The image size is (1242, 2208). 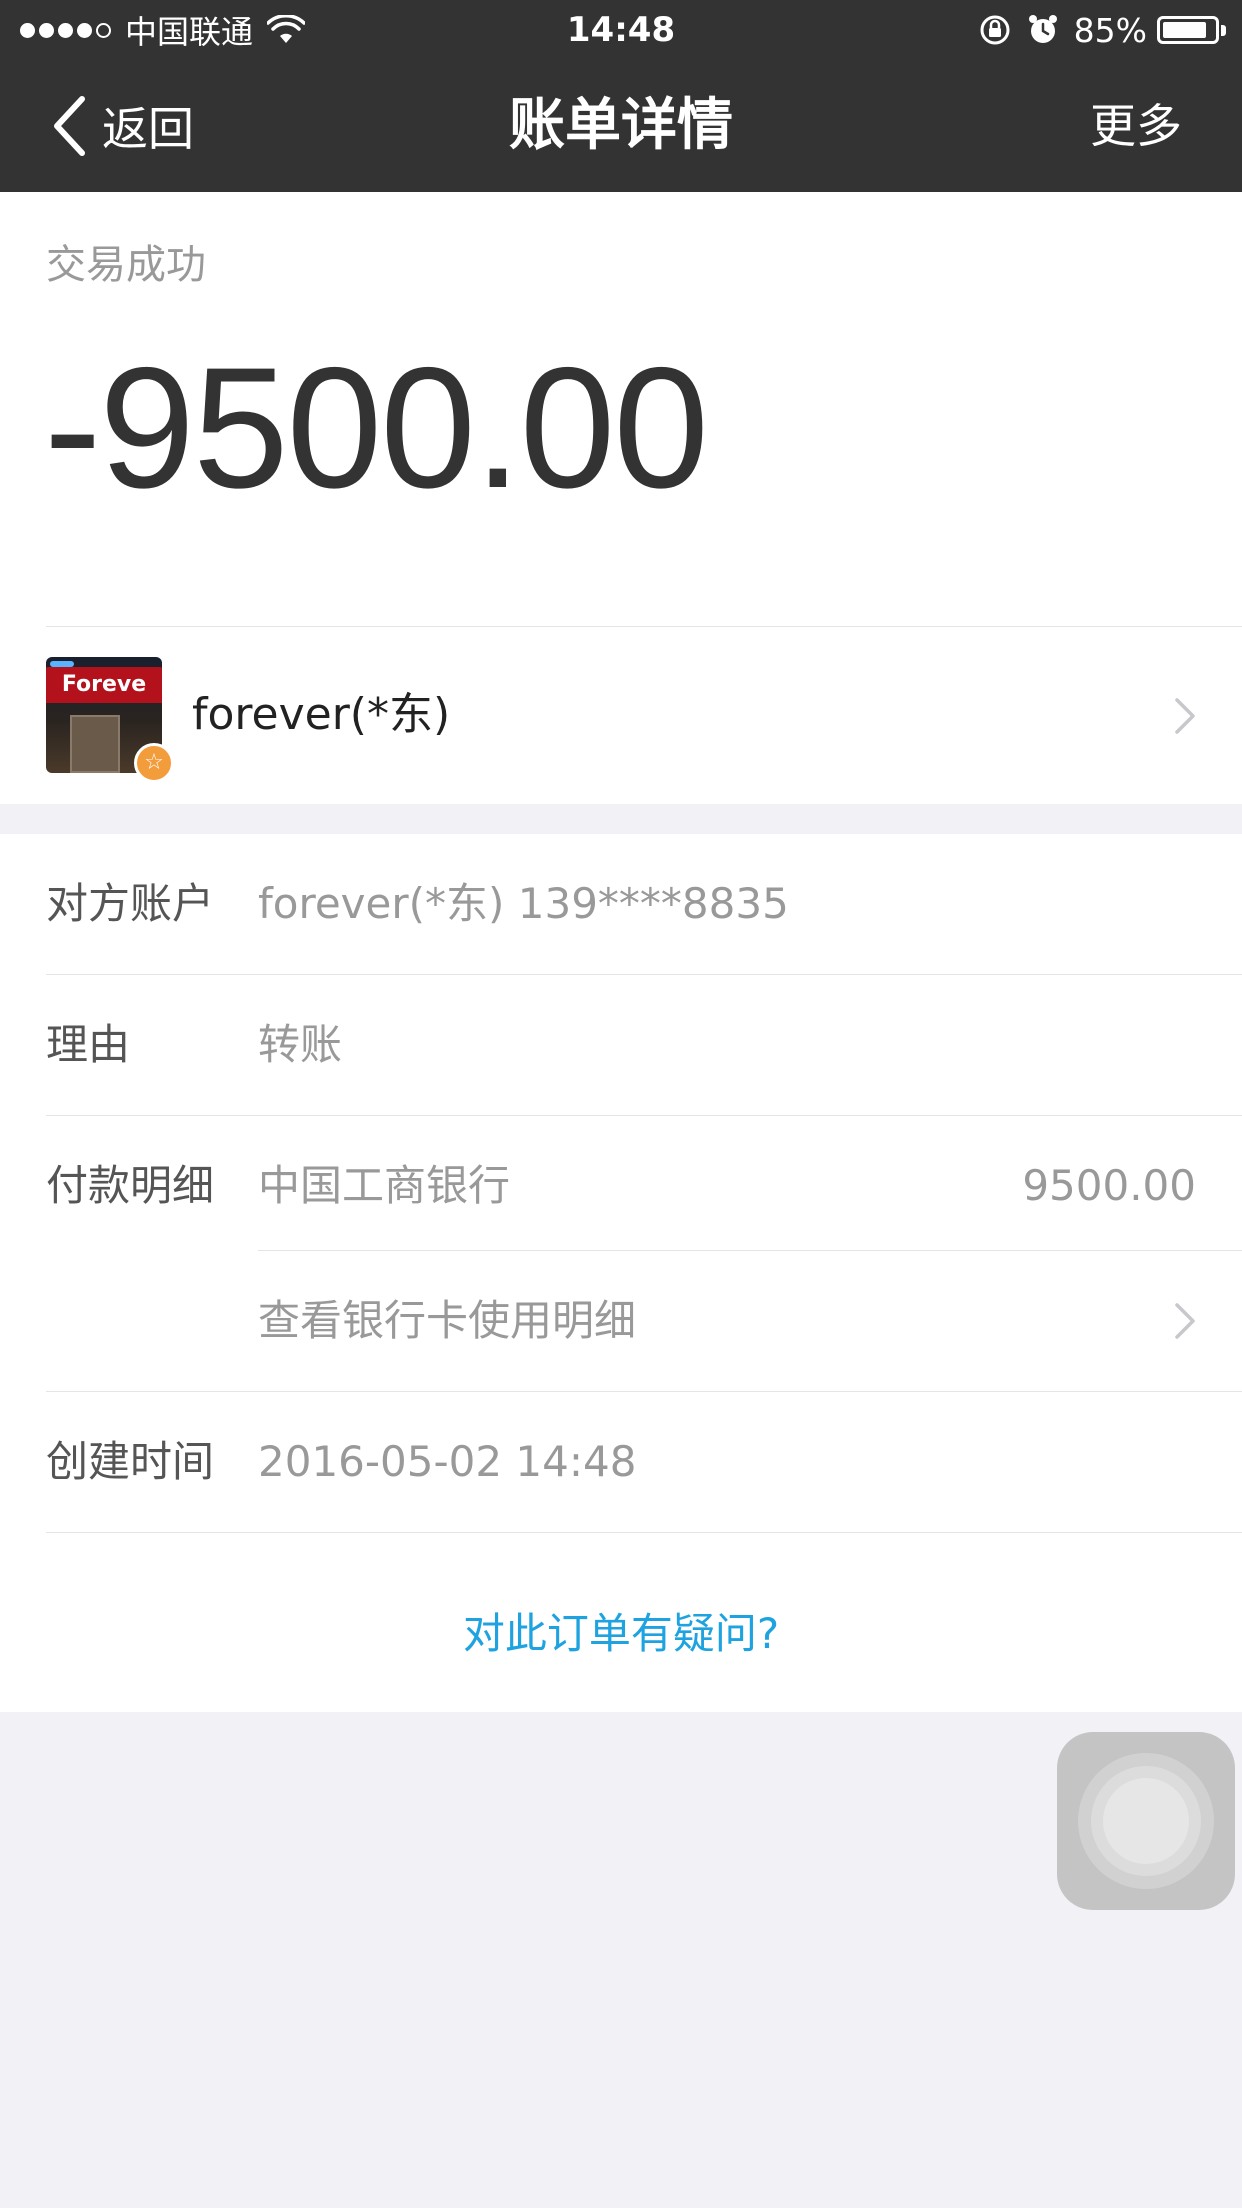 I want to click on assistive-touch-ring, so click(x=1146, y=1821).